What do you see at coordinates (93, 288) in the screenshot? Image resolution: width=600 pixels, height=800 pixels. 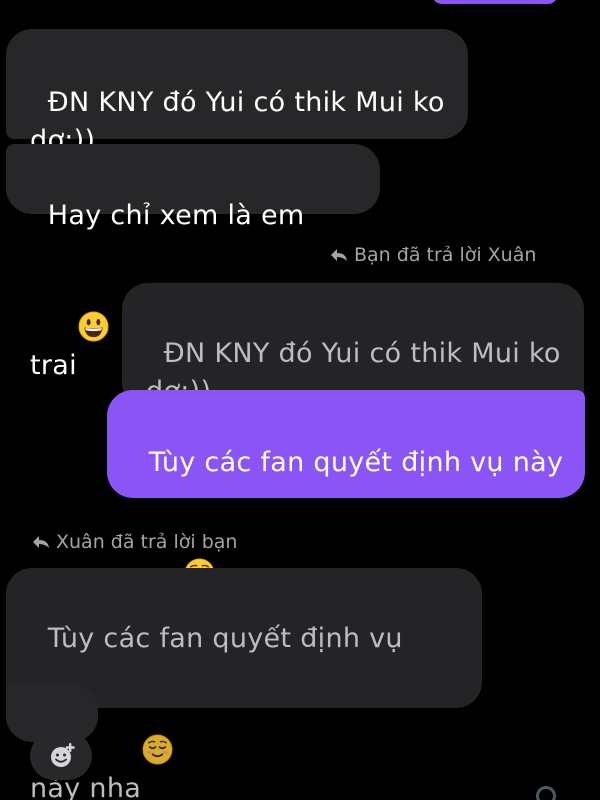 I see `grinning-face-emoji` at bounding box center [93, 288].